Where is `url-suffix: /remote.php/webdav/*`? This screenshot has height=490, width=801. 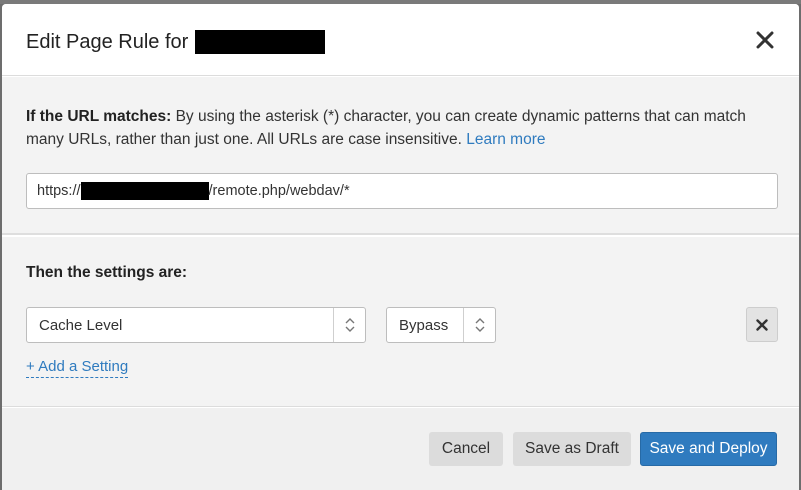
url-suffix: /remote.php/webdav/* is located at coordinates (279, 191).